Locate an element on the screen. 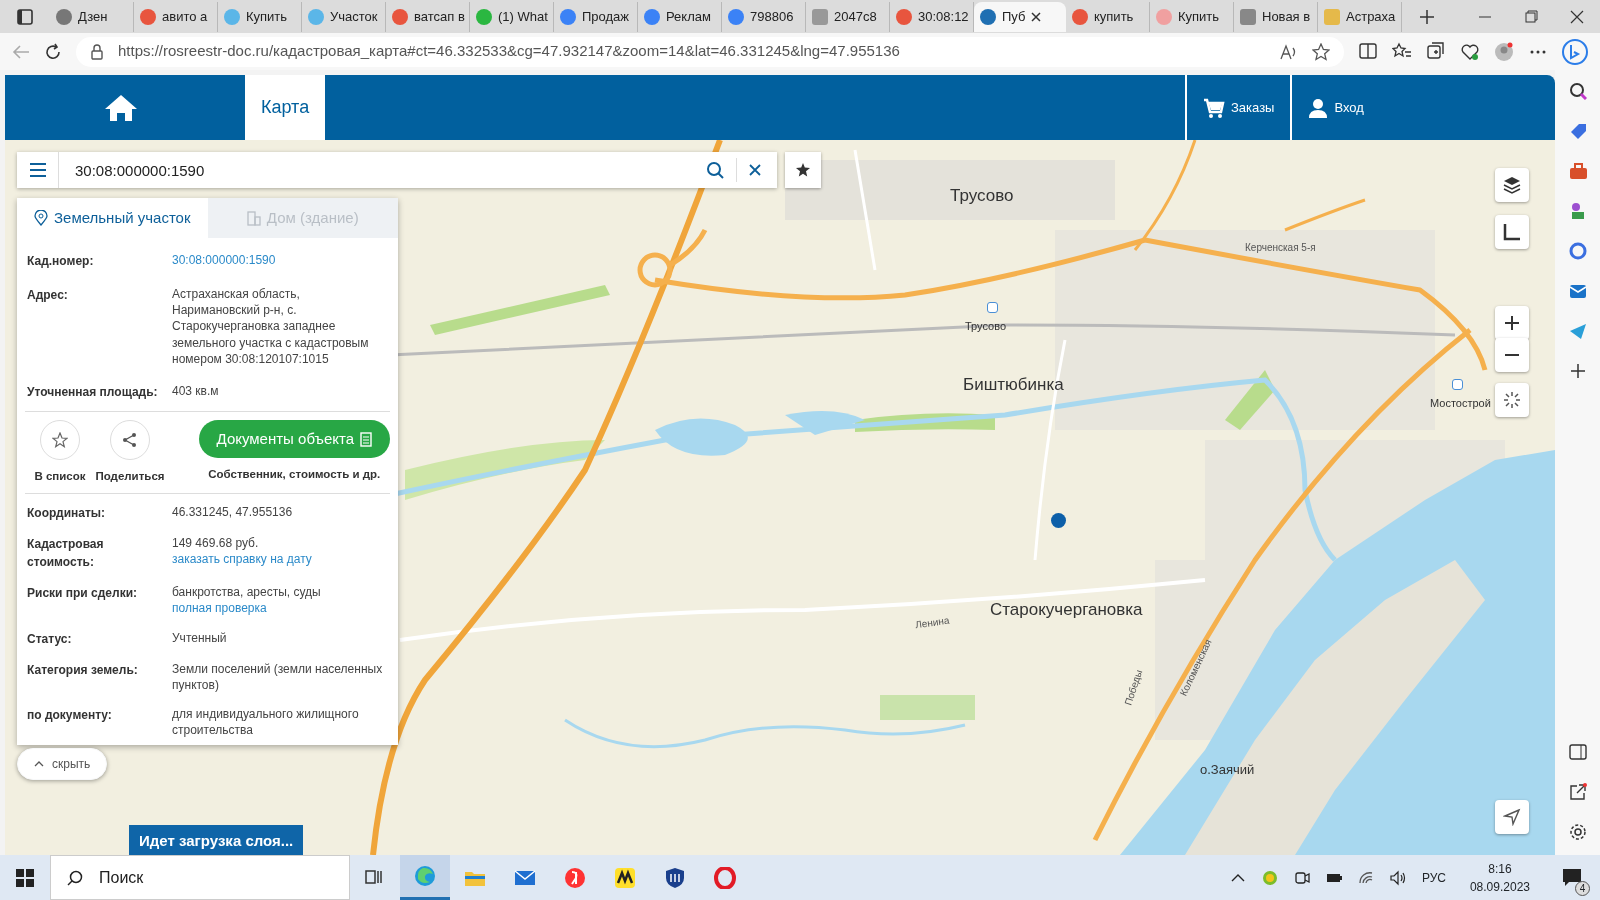 The width and height of the screenshot is (1600, 900). browser-tab: купить is located at coordinates (1108, 16).